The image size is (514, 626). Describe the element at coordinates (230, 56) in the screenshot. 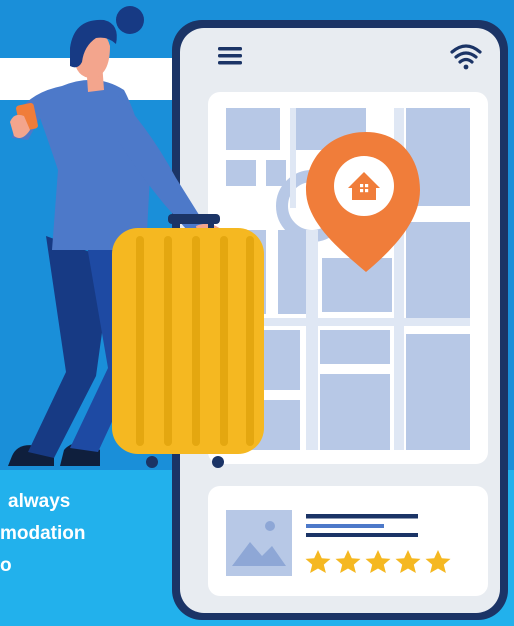

I see `hamburger-menu-icon` at that location.